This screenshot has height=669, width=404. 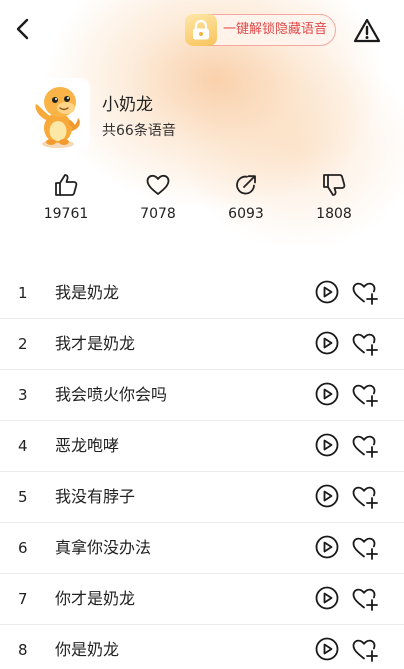 I want to click on voice-title: 我会喷火你会吗, so click(x=111, y=394).